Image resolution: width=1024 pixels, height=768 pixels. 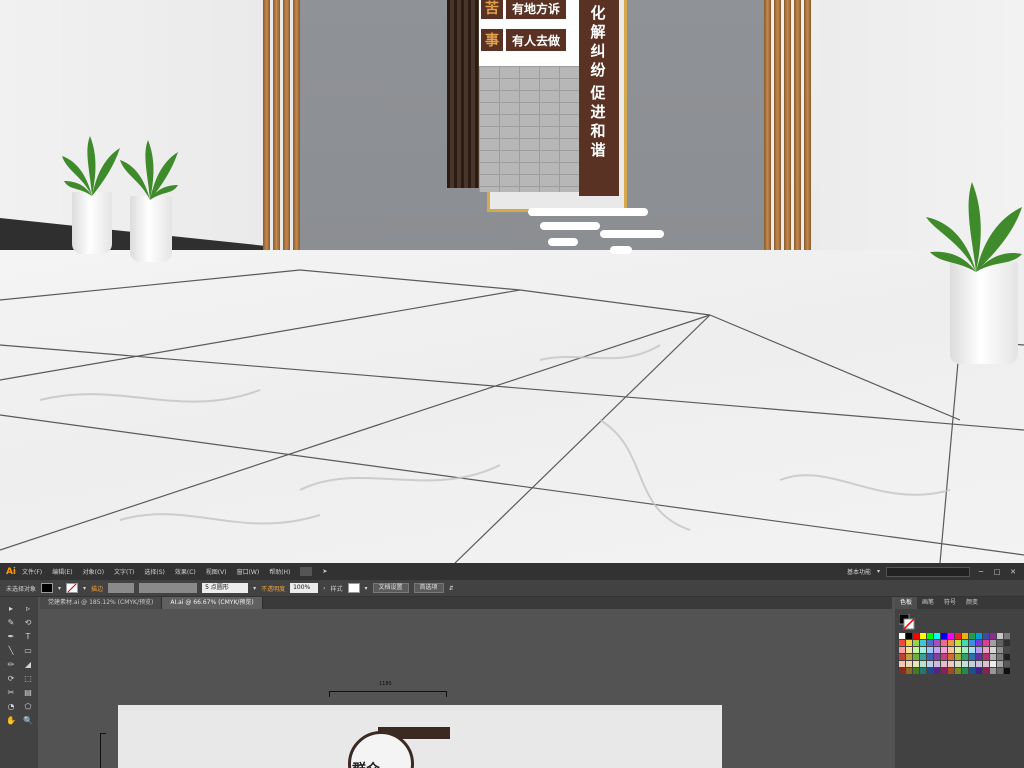 What do you see at coordinates (928, 571) in the screenshot?
I see `search-input` at bounding box center [928, 571].